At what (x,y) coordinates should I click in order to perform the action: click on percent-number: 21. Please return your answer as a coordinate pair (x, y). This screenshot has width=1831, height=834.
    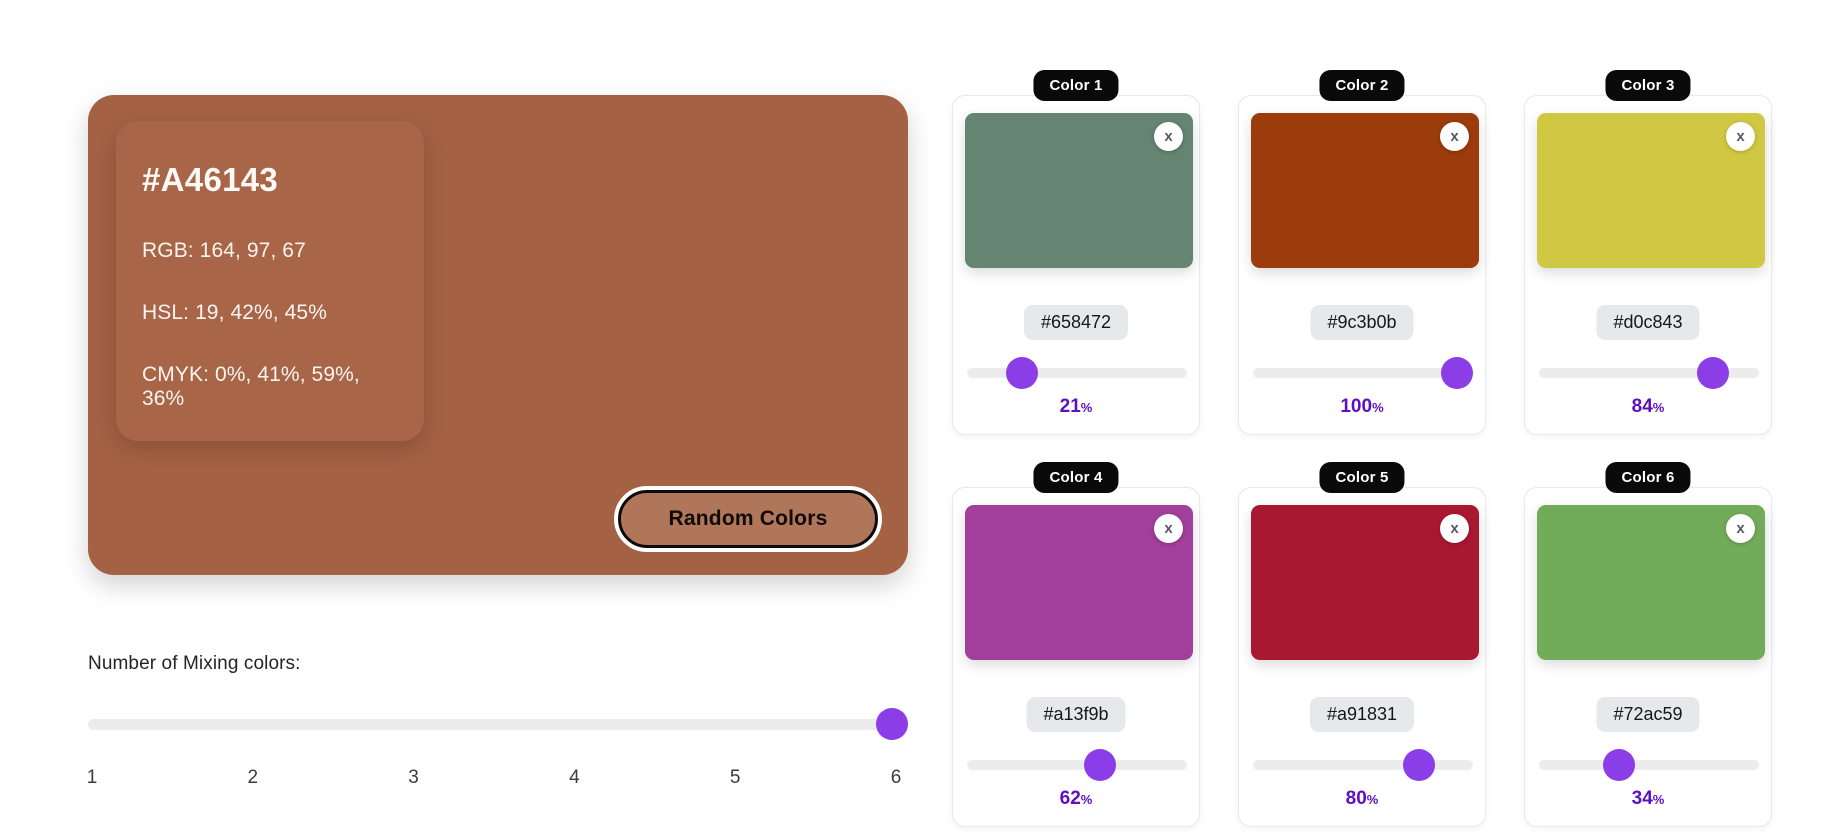
    Looking at the image, I should click on (1070, 406).